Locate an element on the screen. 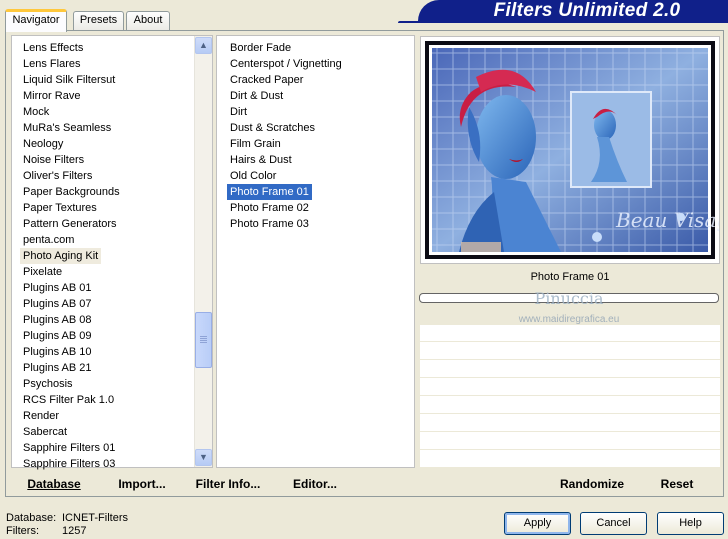 Image resolution: width=728 pixels, height=539 pixels. list-item: Noise Filters is located at coordinates (53, 160).